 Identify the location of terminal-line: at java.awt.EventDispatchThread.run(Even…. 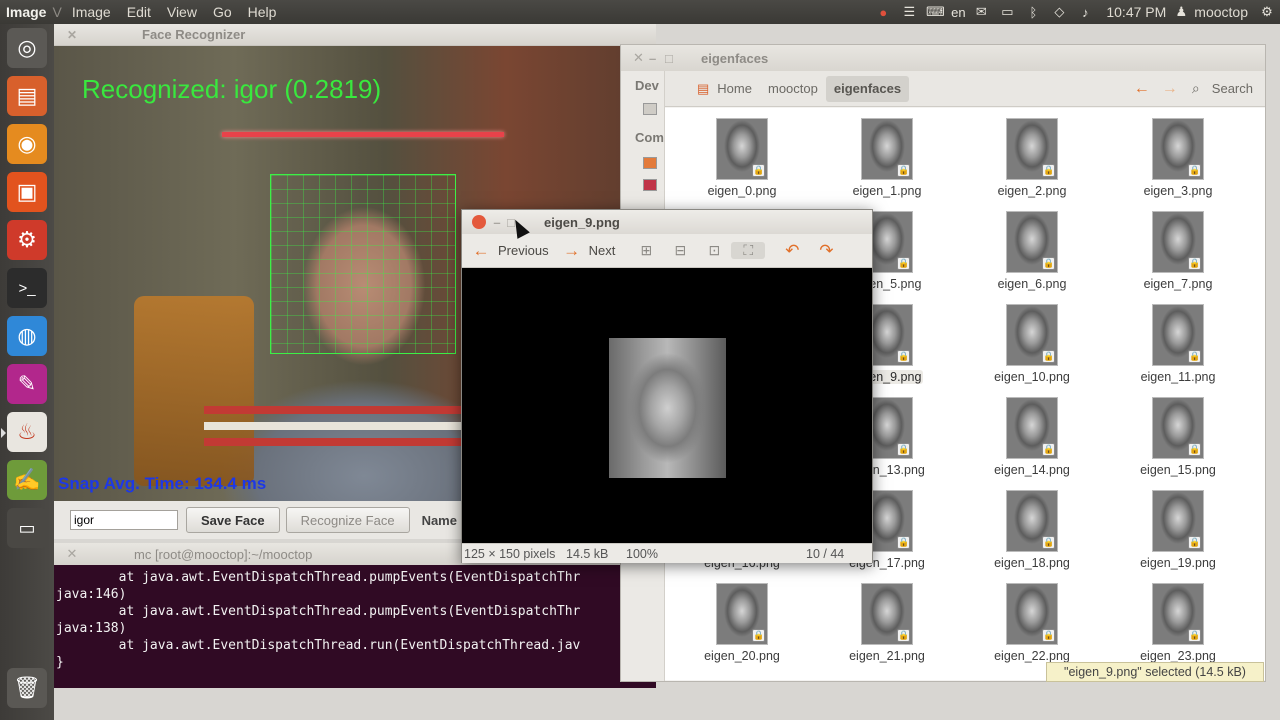
(318, 645).